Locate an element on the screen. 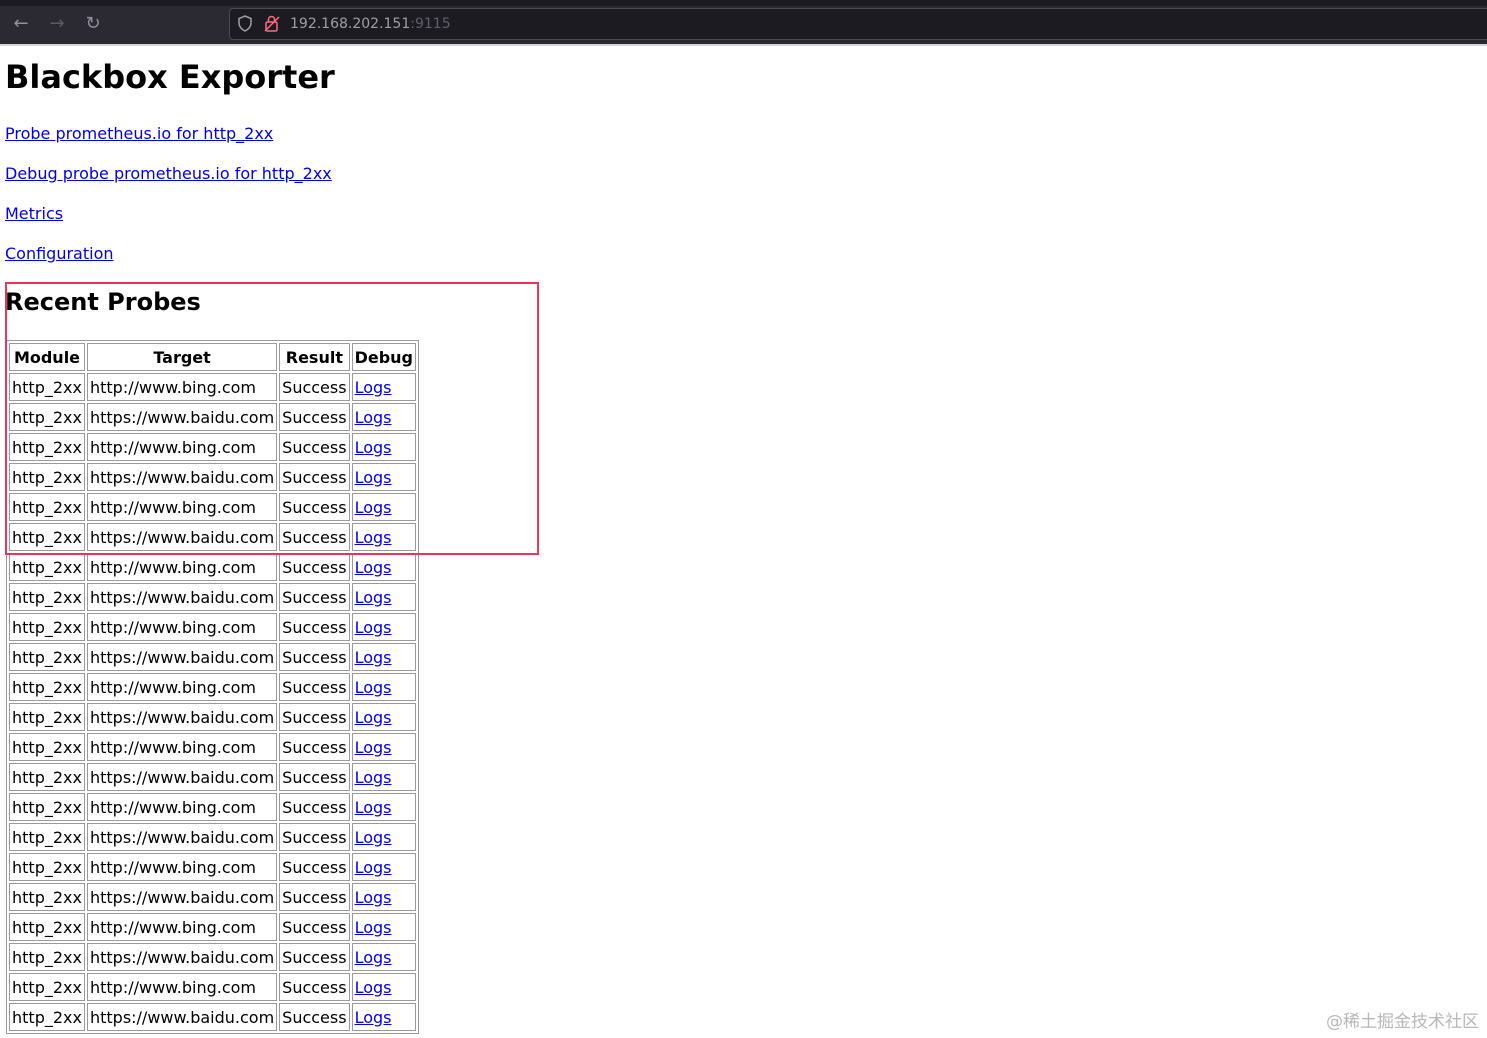 This screenshot has width=1487, height=1038. column-header-module: Module is located at coordinates (47, 357).